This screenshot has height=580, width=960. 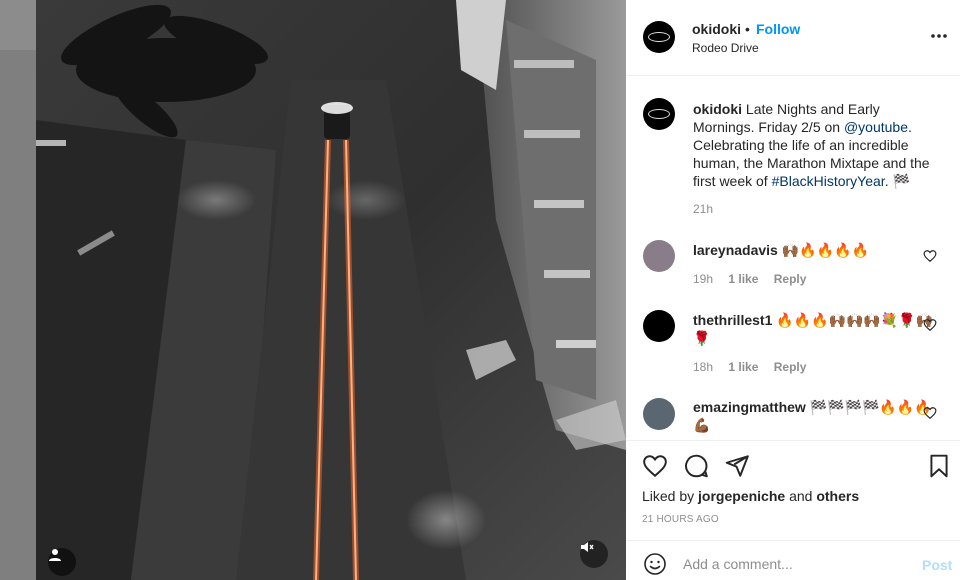 I want to click on post-comment-button: Post, so click(x=937, y=565).